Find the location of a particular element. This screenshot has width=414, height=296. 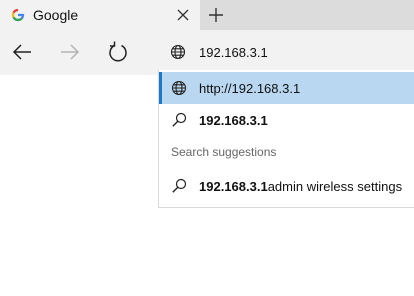

arrow-left-icon is located at coordinates (22, 52).